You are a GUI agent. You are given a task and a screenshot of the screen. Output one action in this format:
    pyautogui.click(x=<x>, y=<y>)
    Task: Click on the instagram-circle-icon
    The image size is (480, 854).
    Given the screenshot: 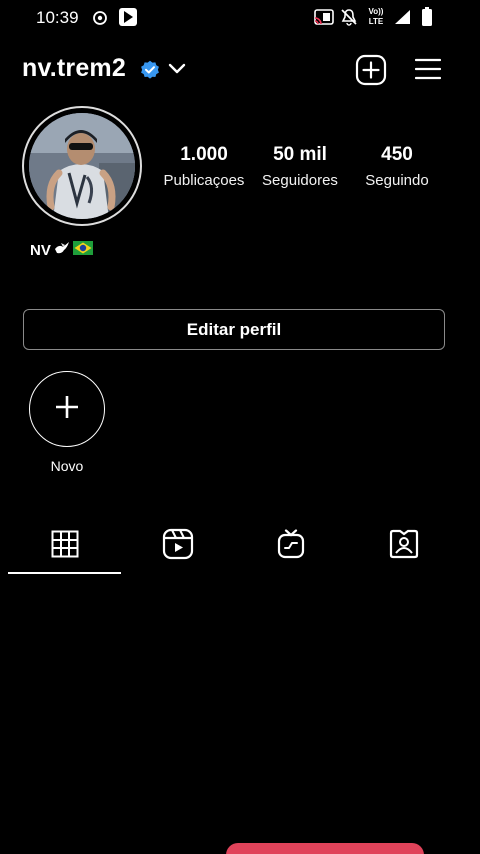 What is the action you would take?
    pyautogui.click(x=100, y=20)
    